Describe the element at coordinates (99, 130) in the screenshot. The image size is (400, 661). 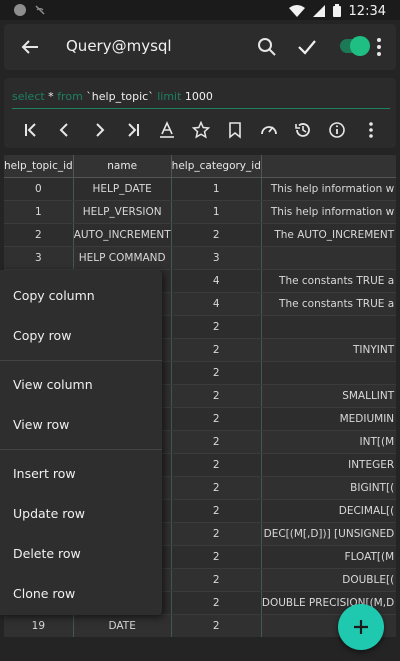
I see `next-page-icon` at that location.